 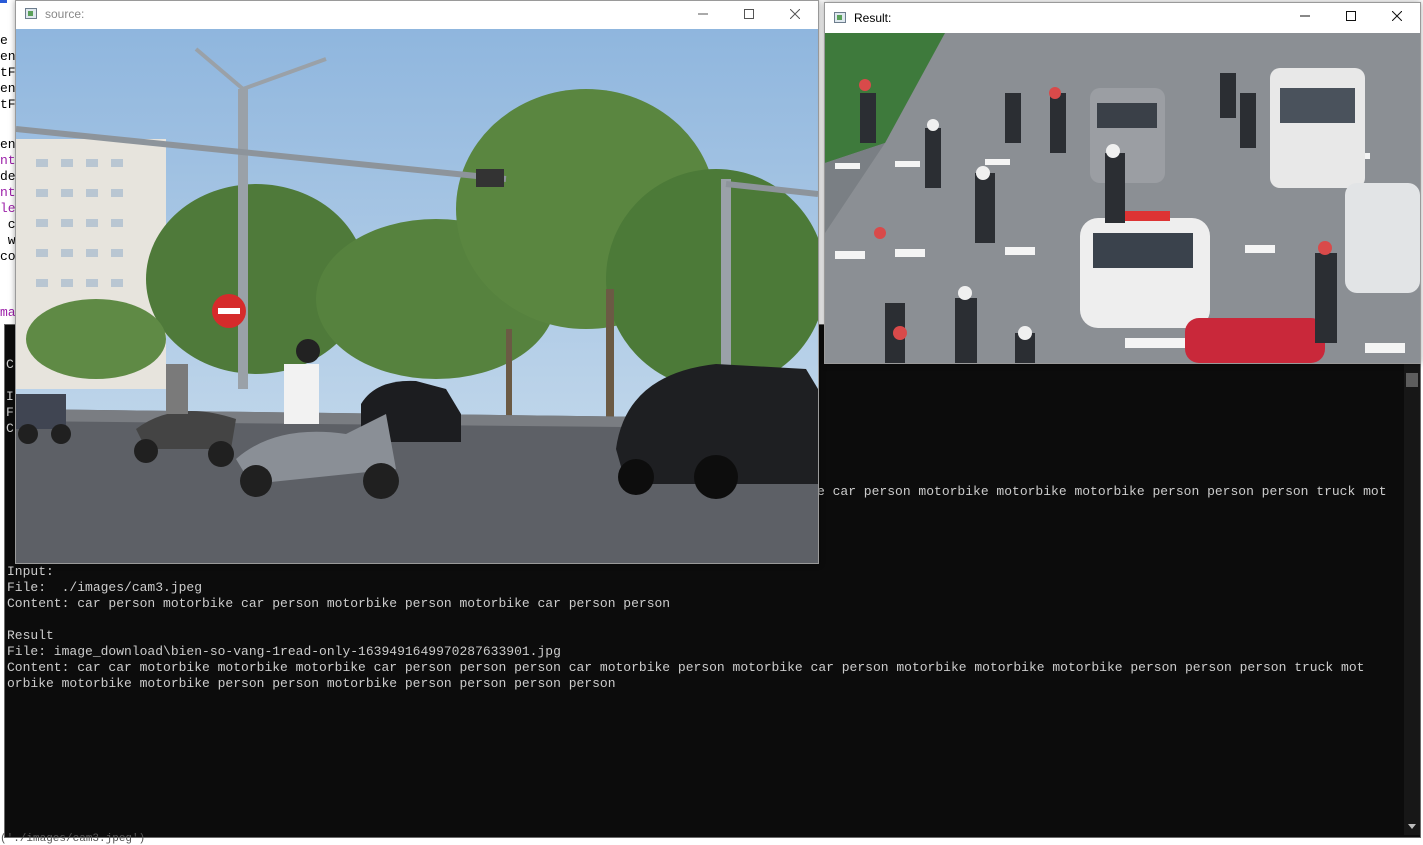 I want to click on margin-glyph: I, so click(x=10, y=396).